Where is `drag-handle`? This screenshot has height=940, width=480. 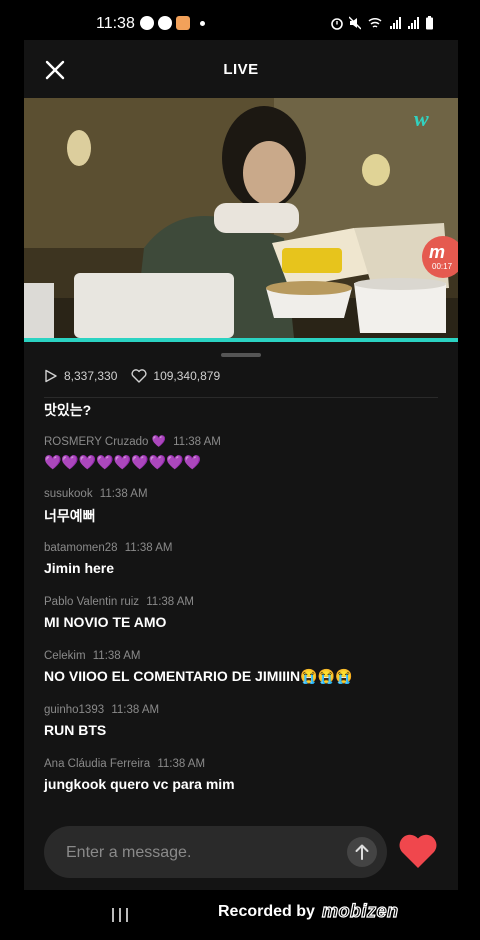 drag-handle is located at coordinates (241, 355).